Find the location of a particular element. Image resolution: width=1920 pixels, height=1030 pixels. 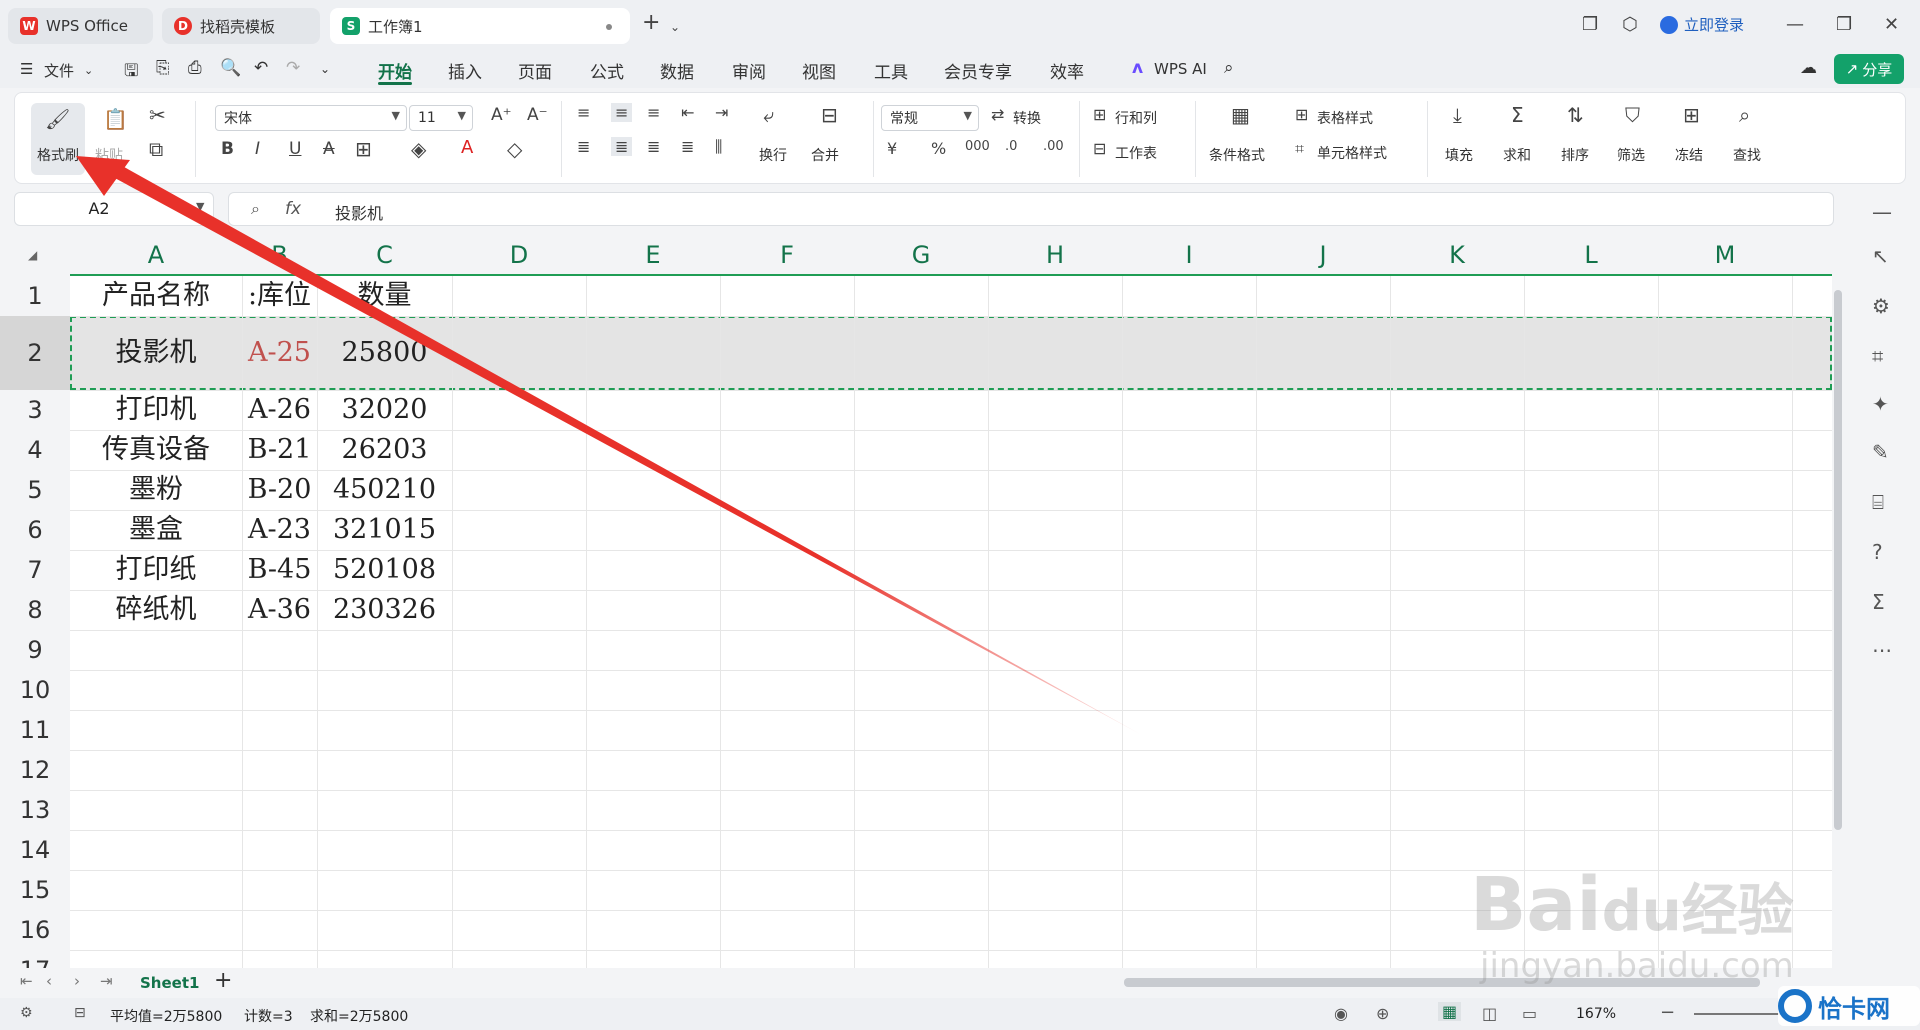

corner-logo-text: 恰卡网 is located at coordinates (1854, 1008).